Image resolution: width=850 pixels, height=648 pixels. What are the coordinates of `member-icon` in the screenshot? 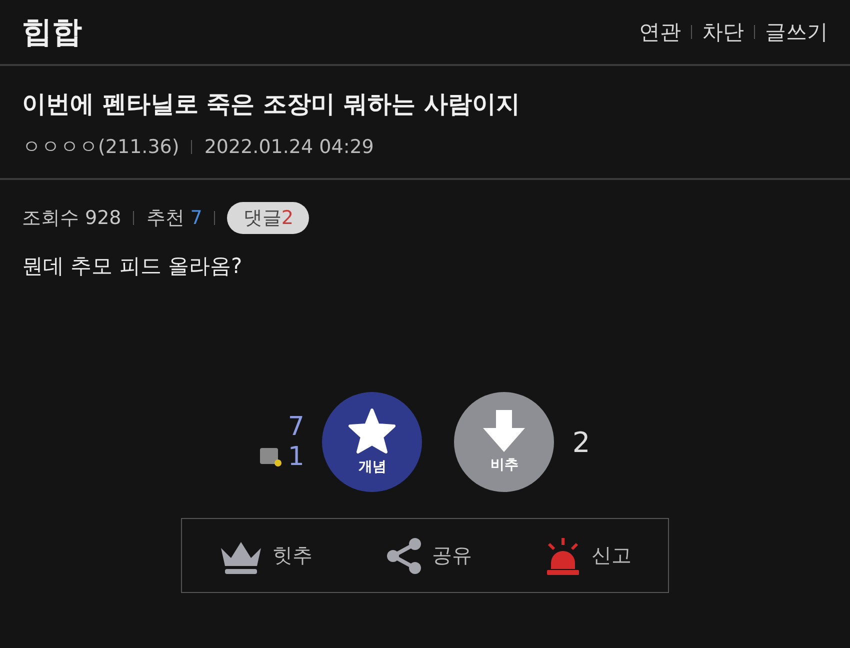 It's located at (271, 457).